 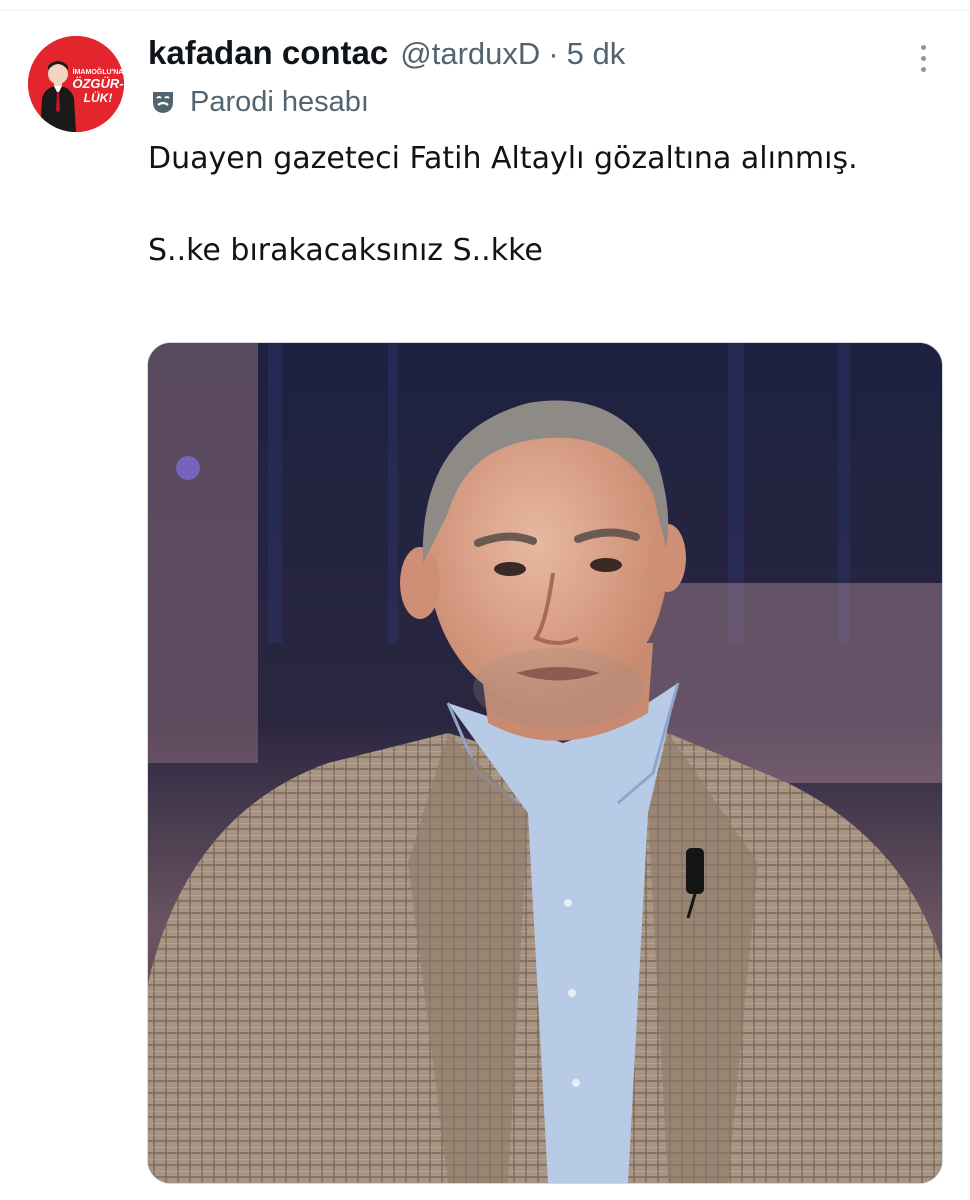 What do you see at coordinates (268, 53) in the screenshot?
I see `display-name: kafadan contac` at bounding box center [268, 53].